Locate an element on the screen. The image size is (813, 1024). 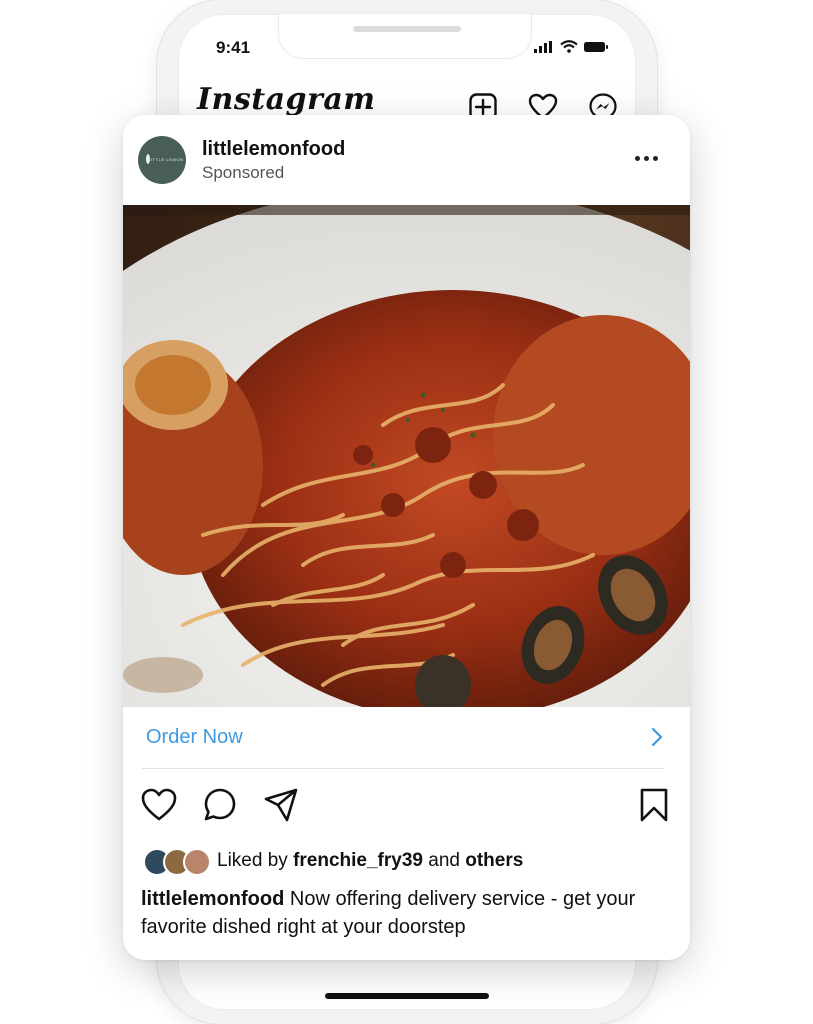
avatar: LITTLE LEMON is located at coordinates (162, 160).